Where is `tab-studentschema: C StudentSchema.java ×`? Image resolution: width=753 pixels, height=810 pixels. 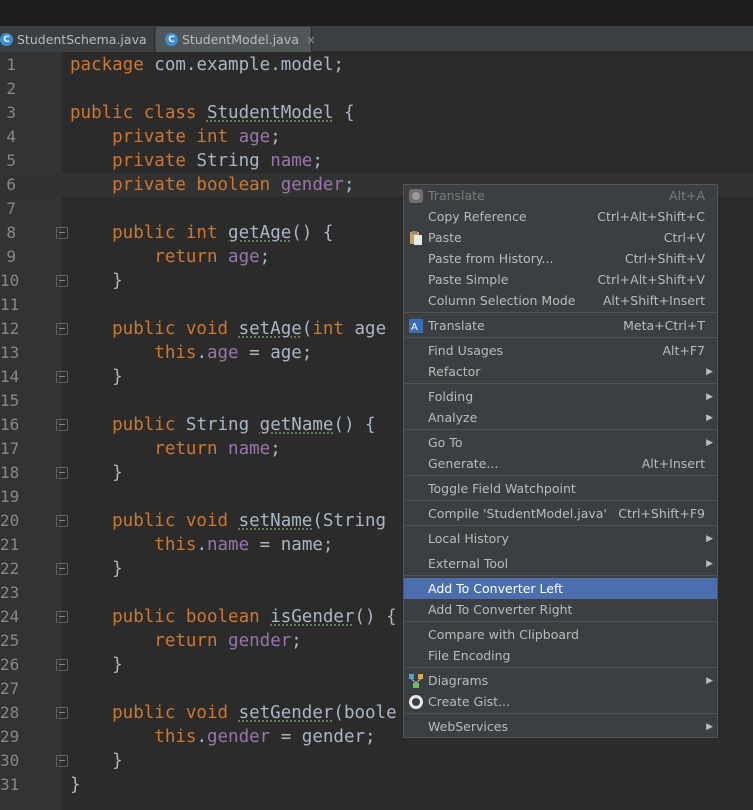
tab-studentschema: C StudentSchema.java × is located at coordinates (82, 39).